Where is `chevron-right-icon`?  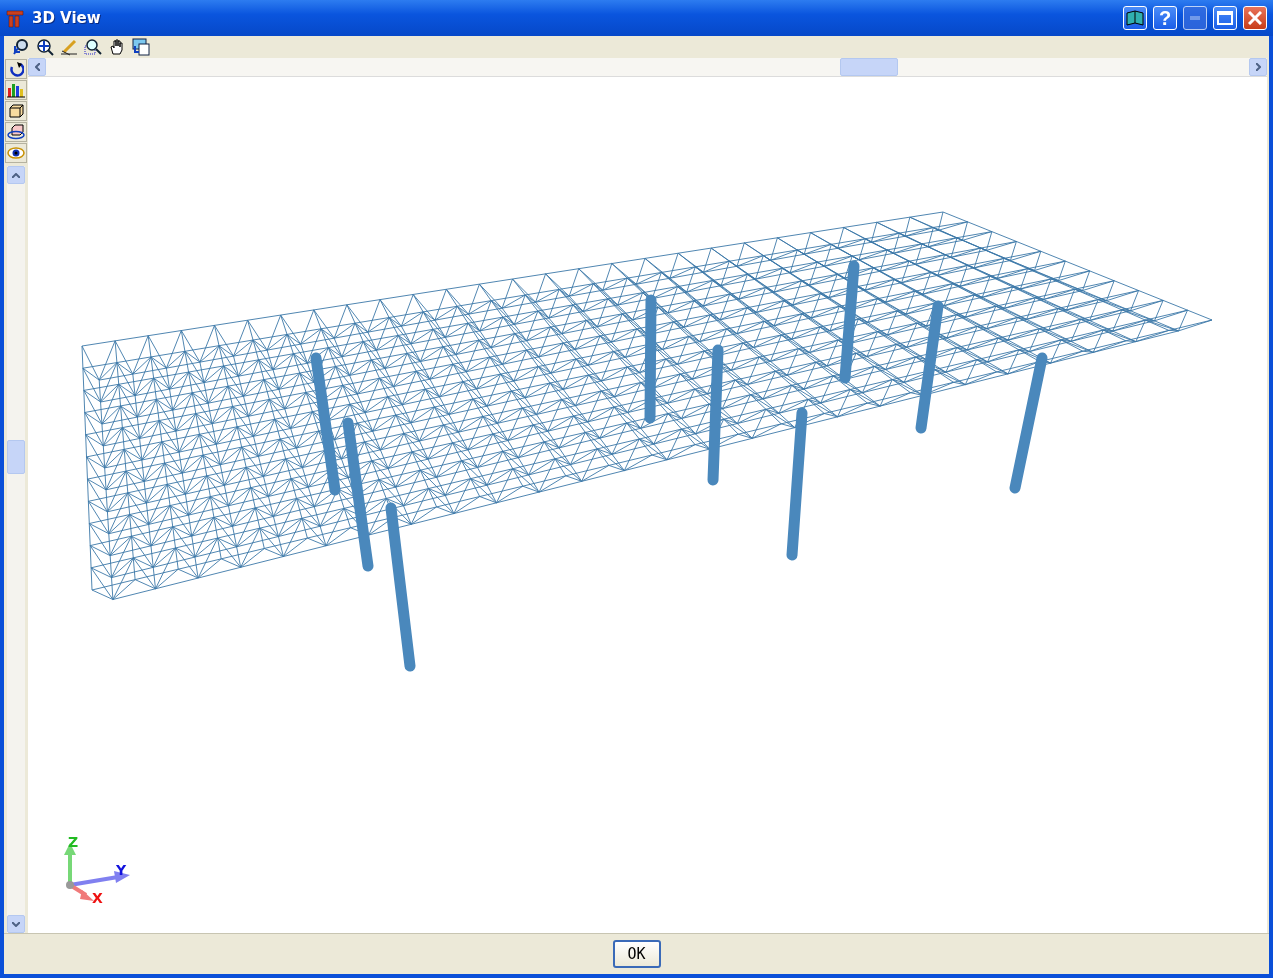 chevron-right-icon is located at coordinates (1258, 67).